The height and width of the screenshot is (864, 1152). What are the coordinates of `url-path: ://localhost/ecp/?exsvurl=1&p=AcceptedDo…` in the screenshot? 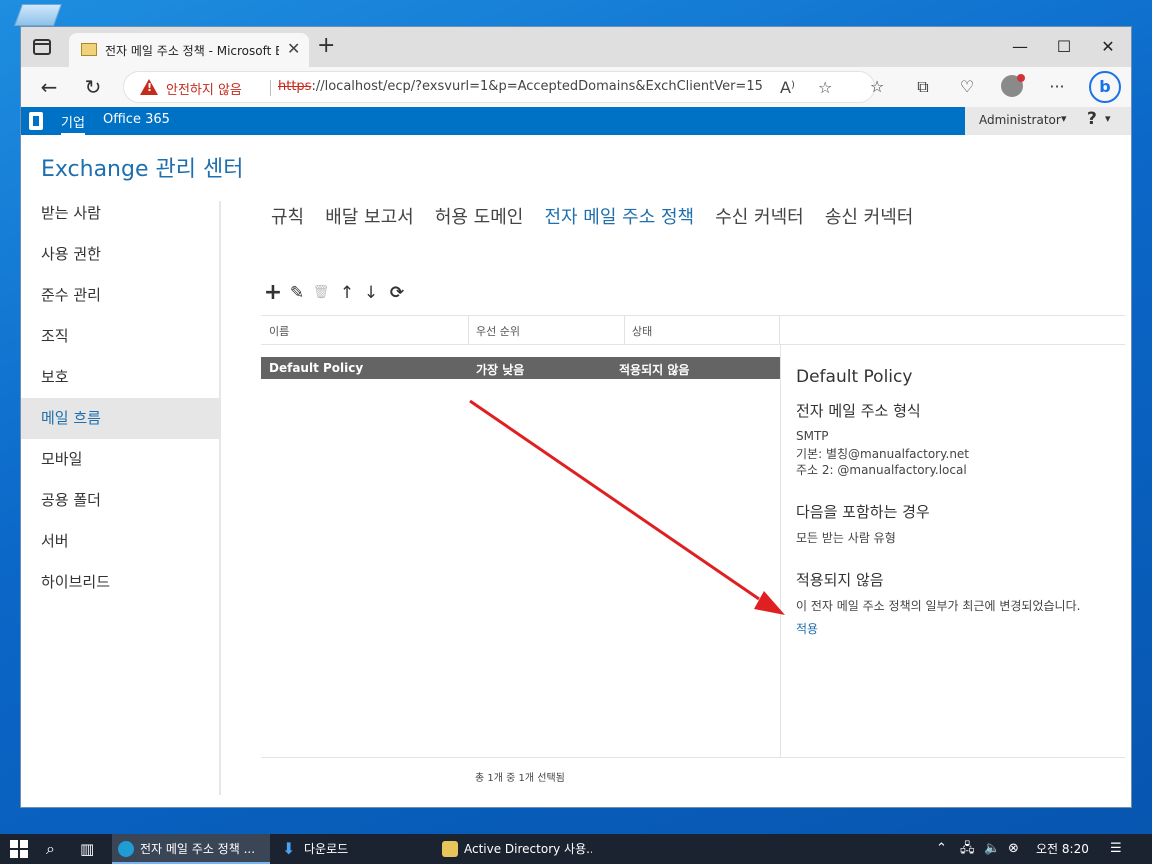 It's located at (537, 86).